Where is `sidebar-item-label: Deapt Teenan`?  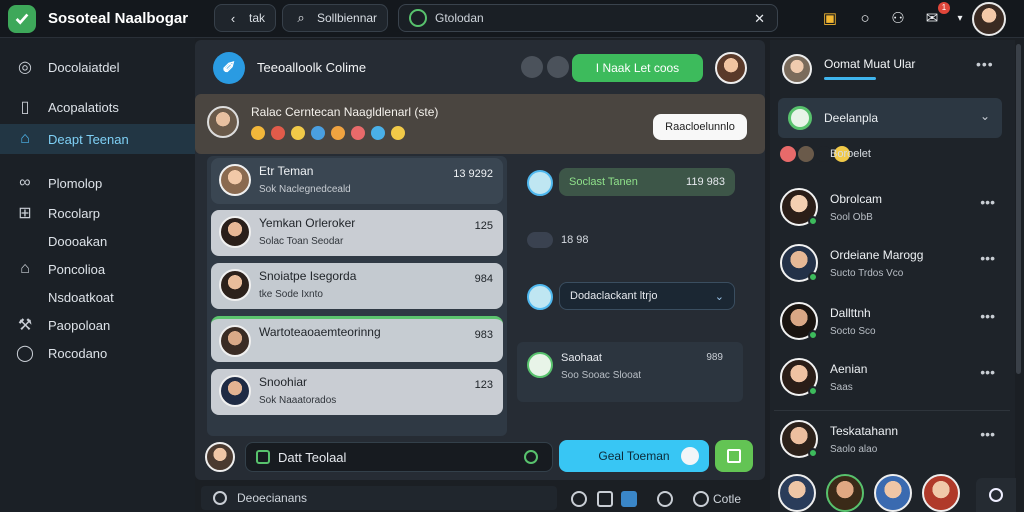 sidebar-item-label: Deapt Teenan is located at coordinates (88, 139).